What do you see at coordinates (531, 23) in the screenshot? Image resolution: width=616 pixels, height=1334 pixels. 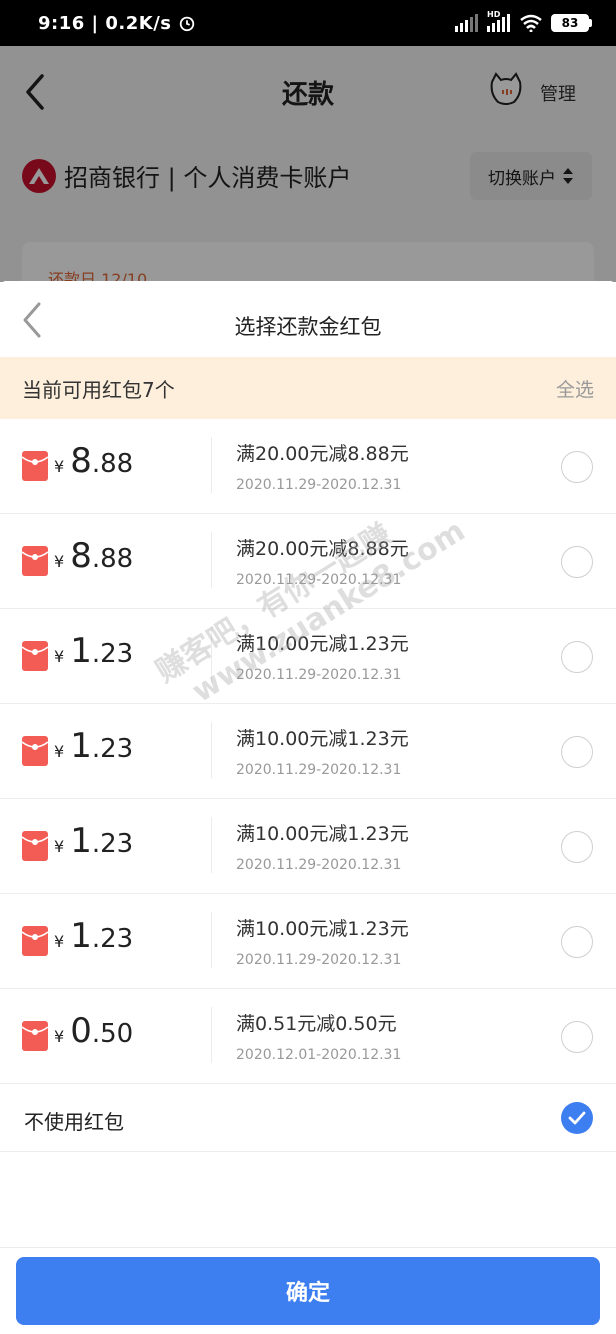 I see `wifi-icon` at bounding box center [531, 23].